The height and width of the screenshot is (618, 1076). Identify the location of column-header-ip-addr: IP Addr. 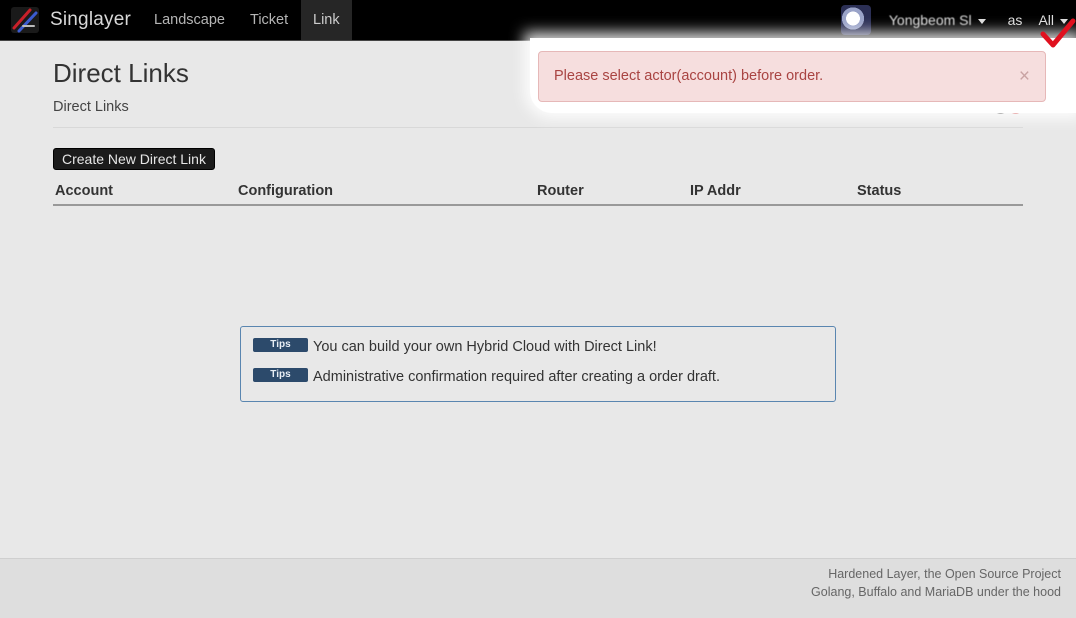
(715, 191).